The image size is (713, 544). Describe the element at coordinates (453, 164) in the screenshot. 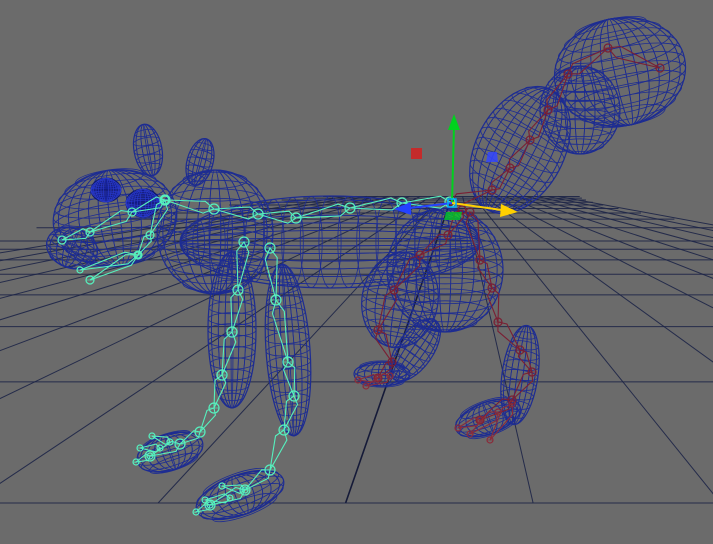

I see `y-axis-handle` at that location.